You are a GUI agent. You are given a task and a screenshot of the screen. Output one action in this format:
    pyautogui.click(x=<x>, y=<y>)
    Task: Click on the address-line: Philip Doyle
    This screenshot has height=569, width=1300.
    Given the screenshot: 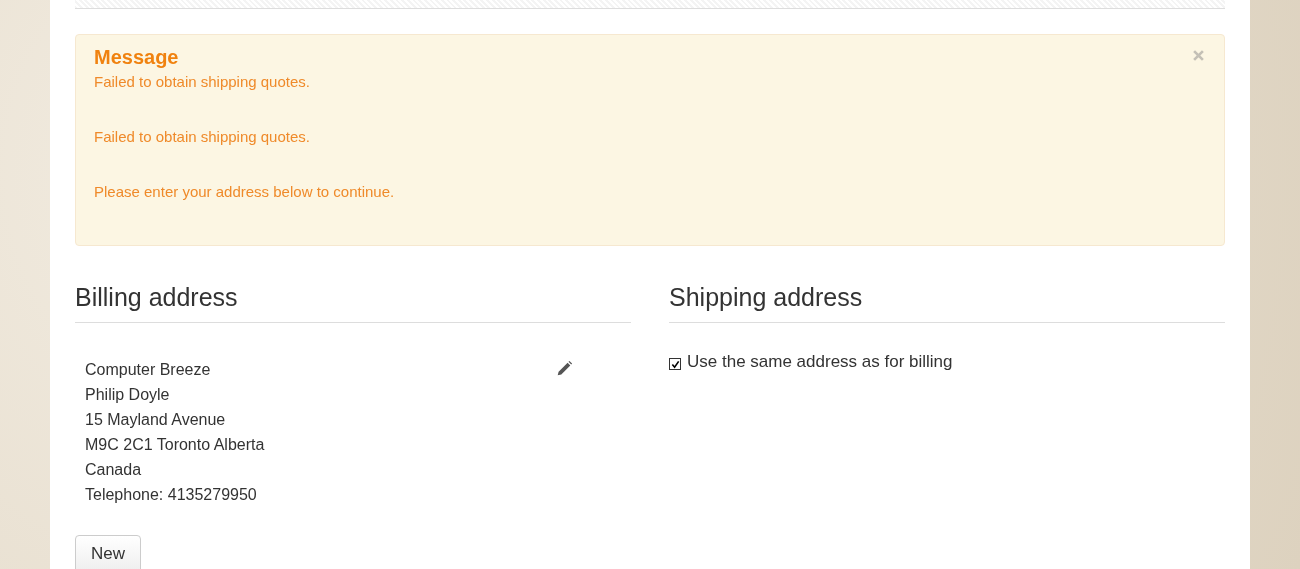 What is the action you would take?
    pyautogui.click(x=128, y=395)
    